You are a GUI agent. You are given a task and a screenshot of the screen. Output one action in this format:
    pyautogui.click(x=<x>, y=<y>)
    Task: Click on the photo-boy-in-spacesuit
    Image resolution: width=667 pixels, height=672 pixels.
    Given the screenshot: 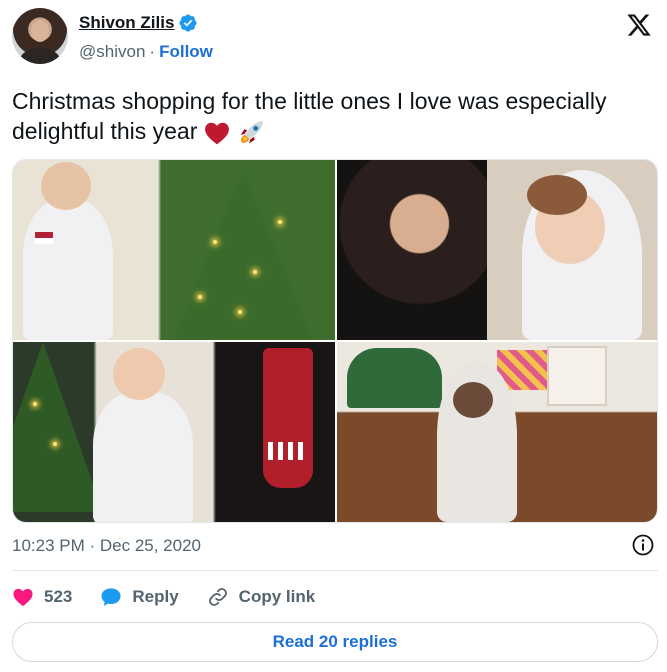 What is the action you would take?
    pyautogui.click(x=174, y=432)
    